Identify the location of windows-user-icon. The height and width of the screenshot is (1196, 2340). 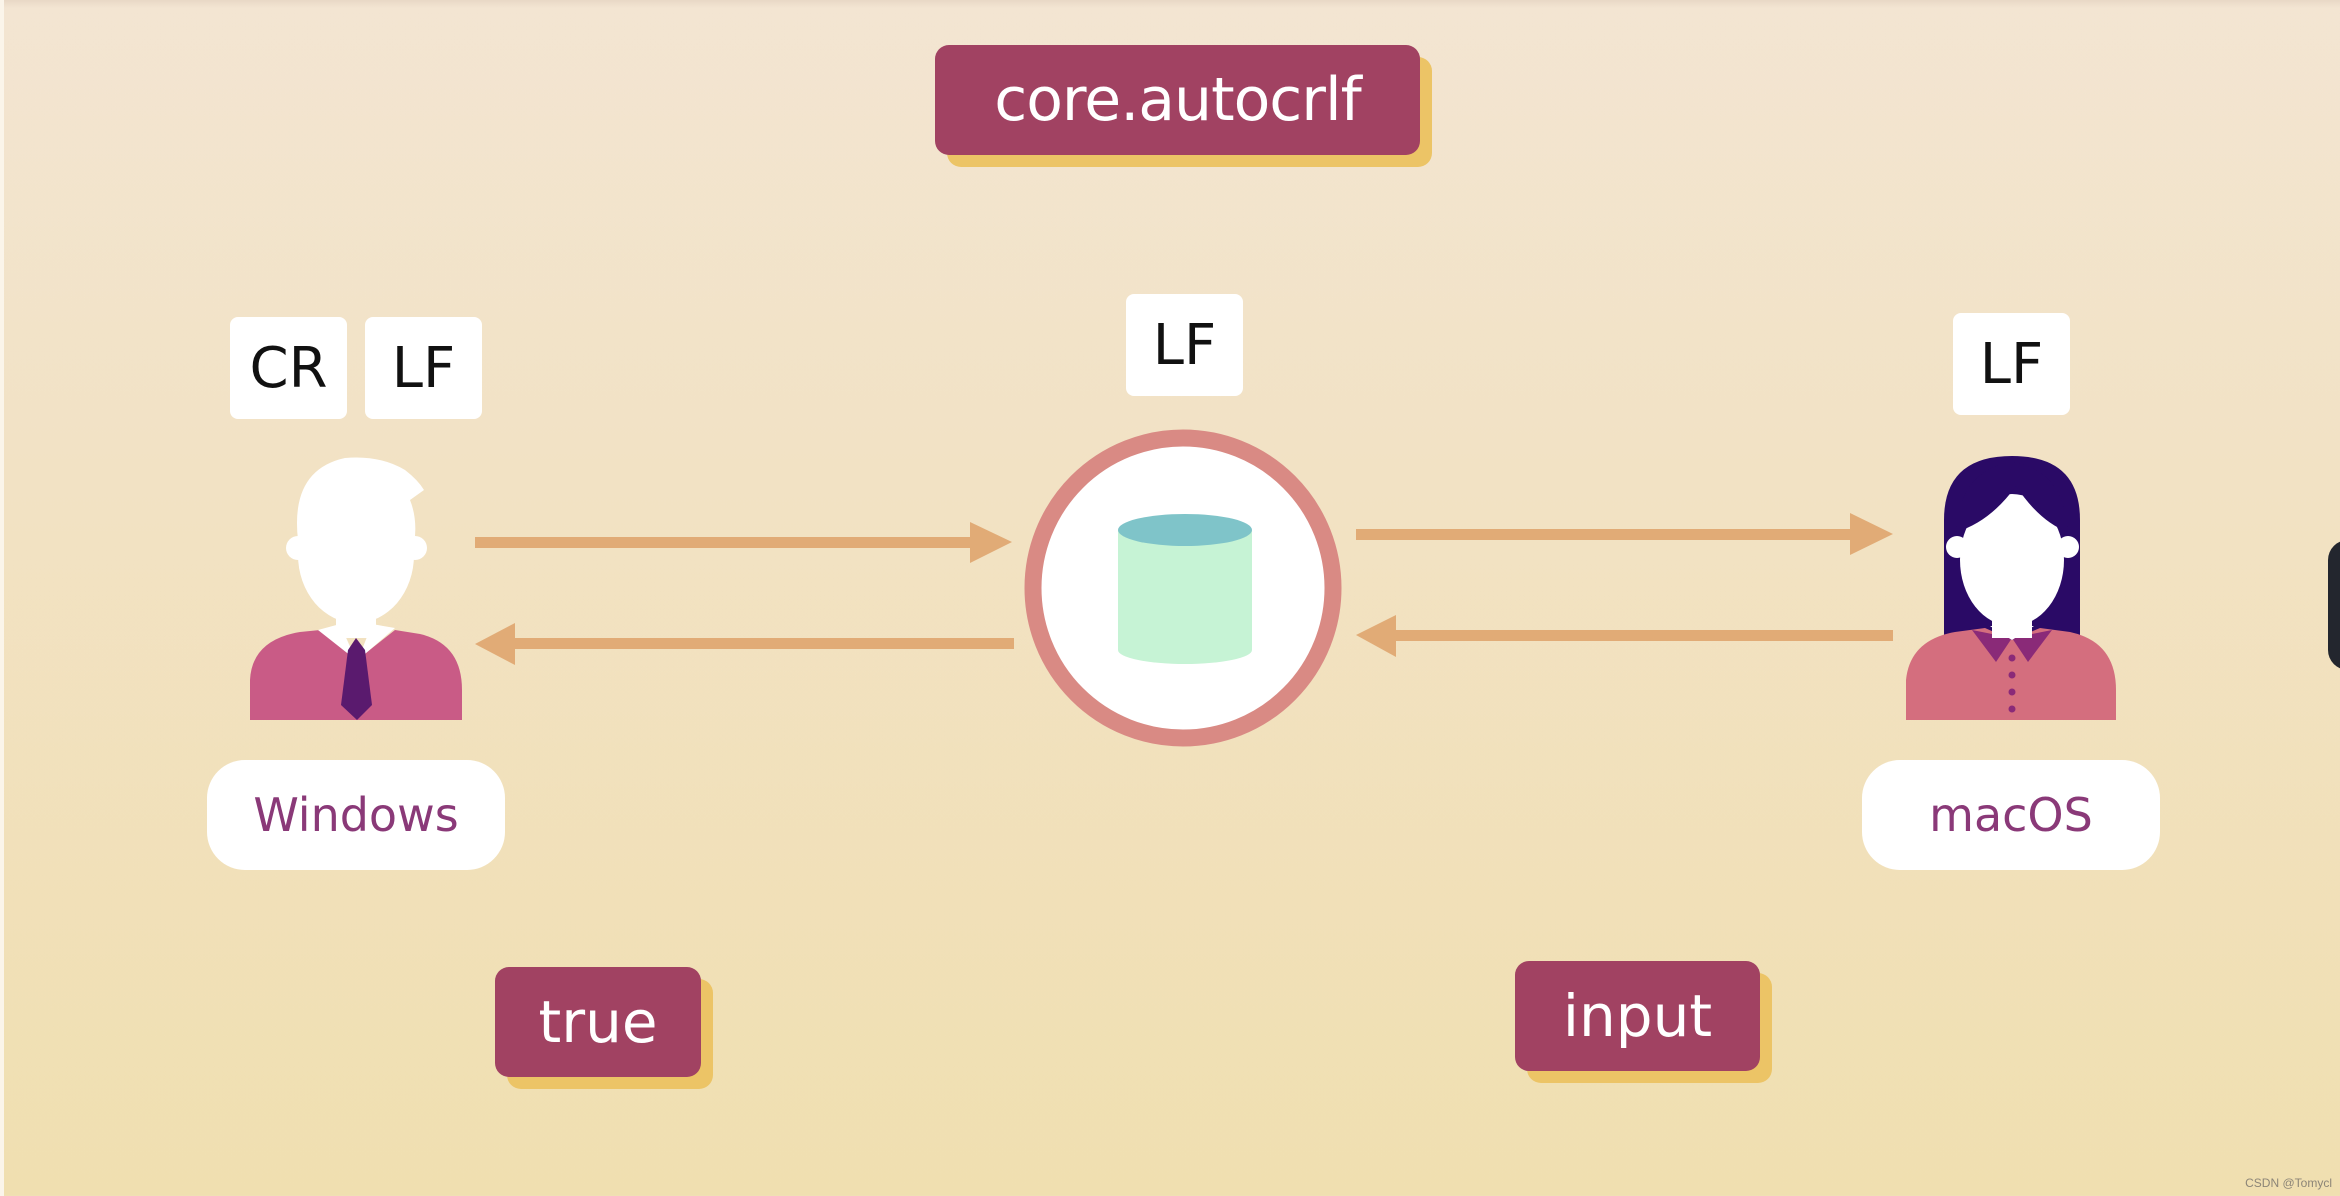
(356, 588).